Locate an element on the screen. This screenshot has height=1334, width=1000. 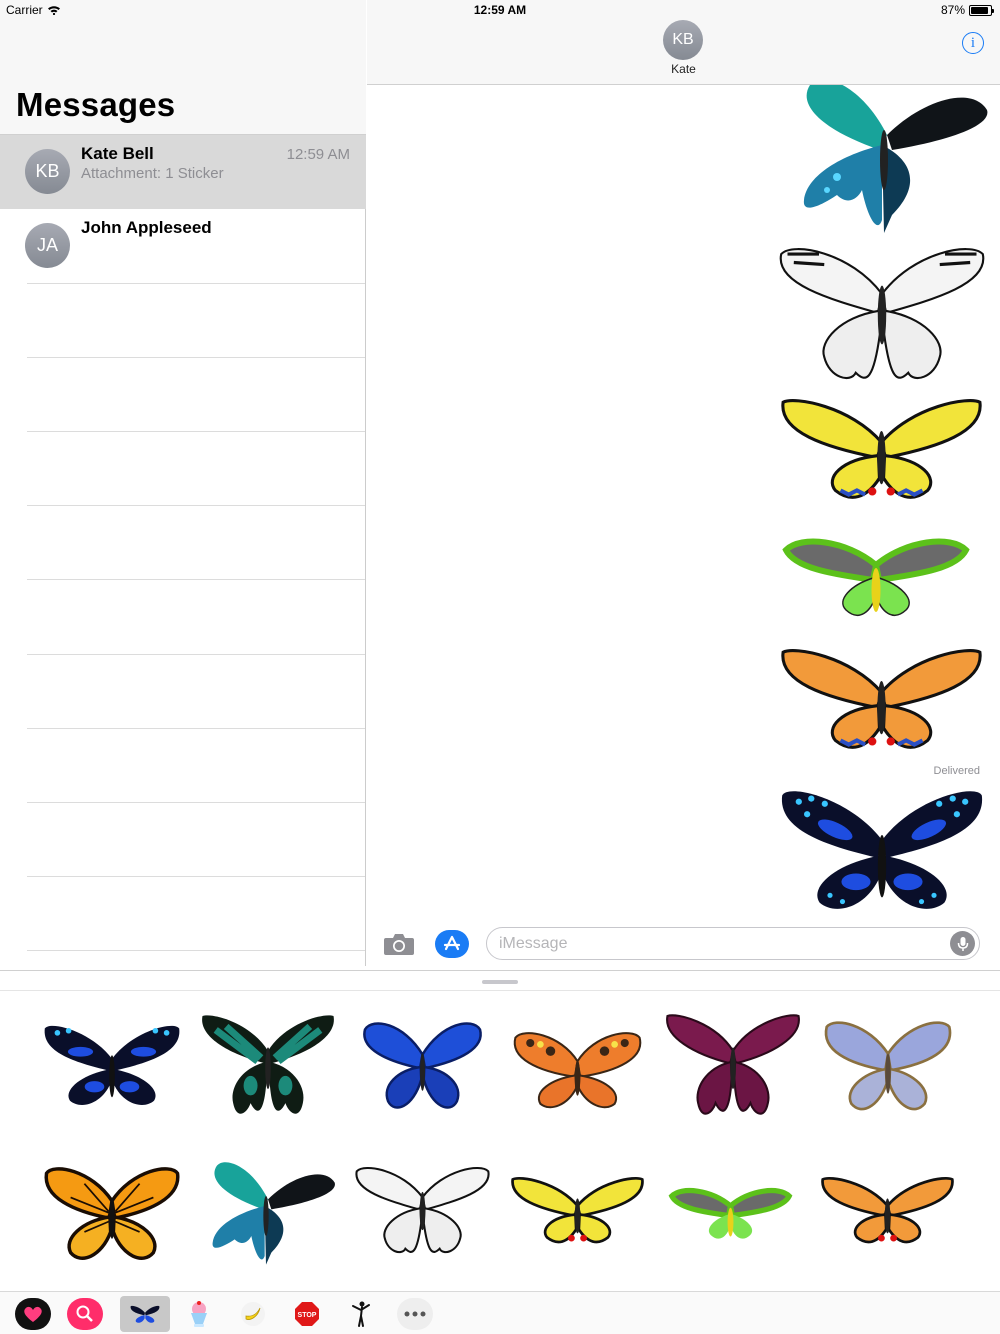
sticker-emerald-swallowtail is located at coordinates (887, 162).